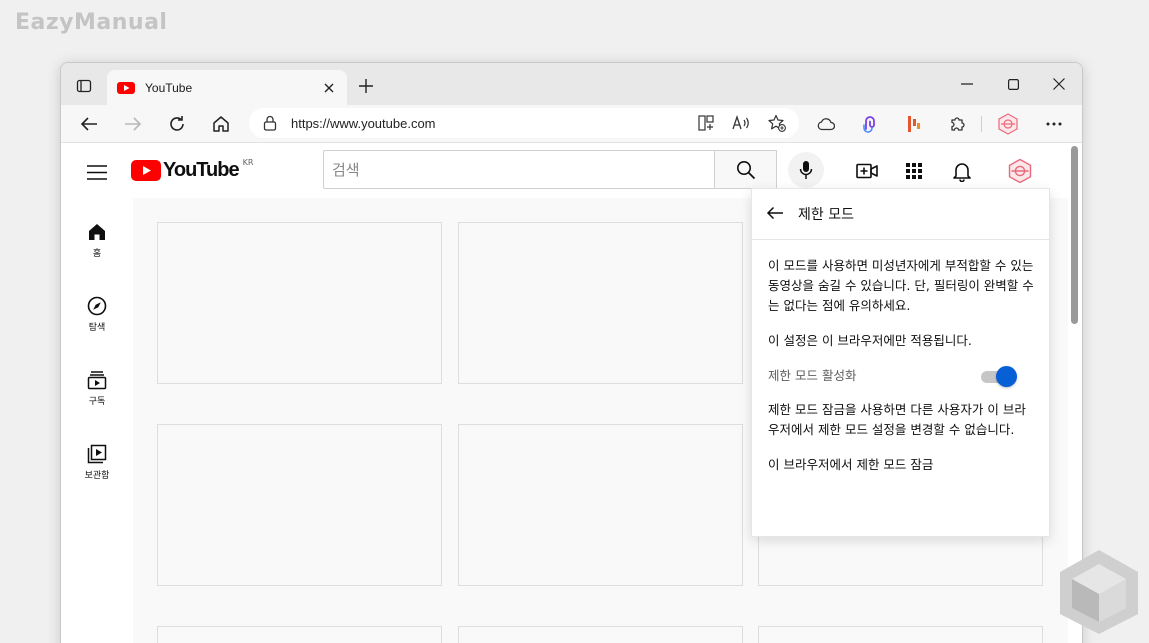 The image size is (1149, 643). I want to click on search-button, so click(745, 169).